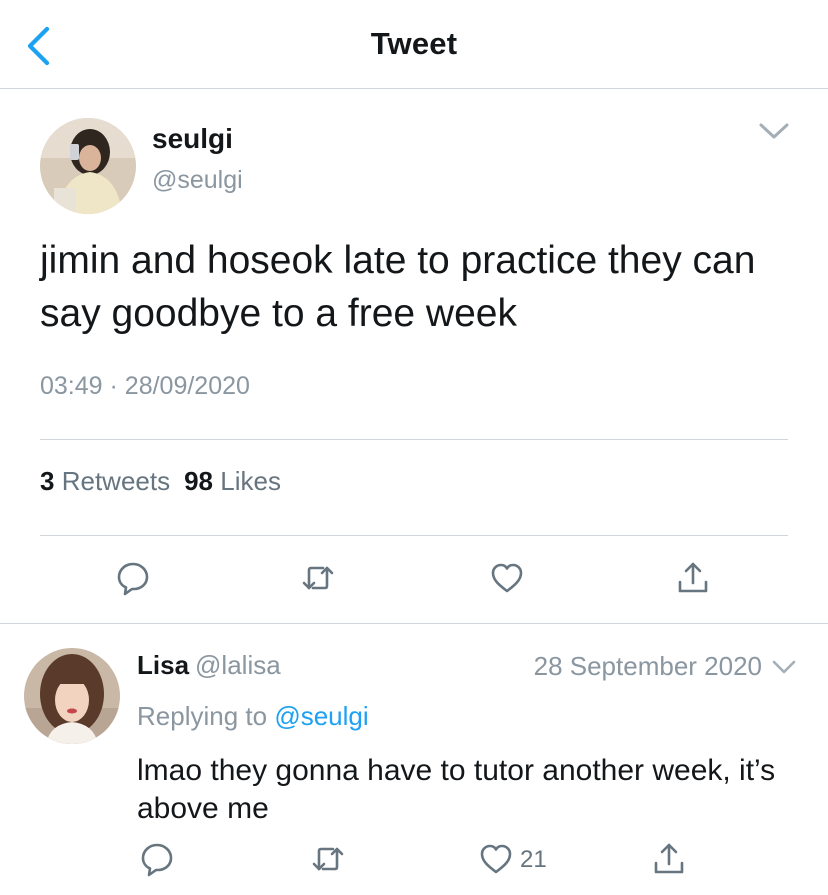 This screenshot has height=895, width=828. Describe the element at coordinates (238, 665) in the screenshot. I see `author-handle: @lalisa` at that location.